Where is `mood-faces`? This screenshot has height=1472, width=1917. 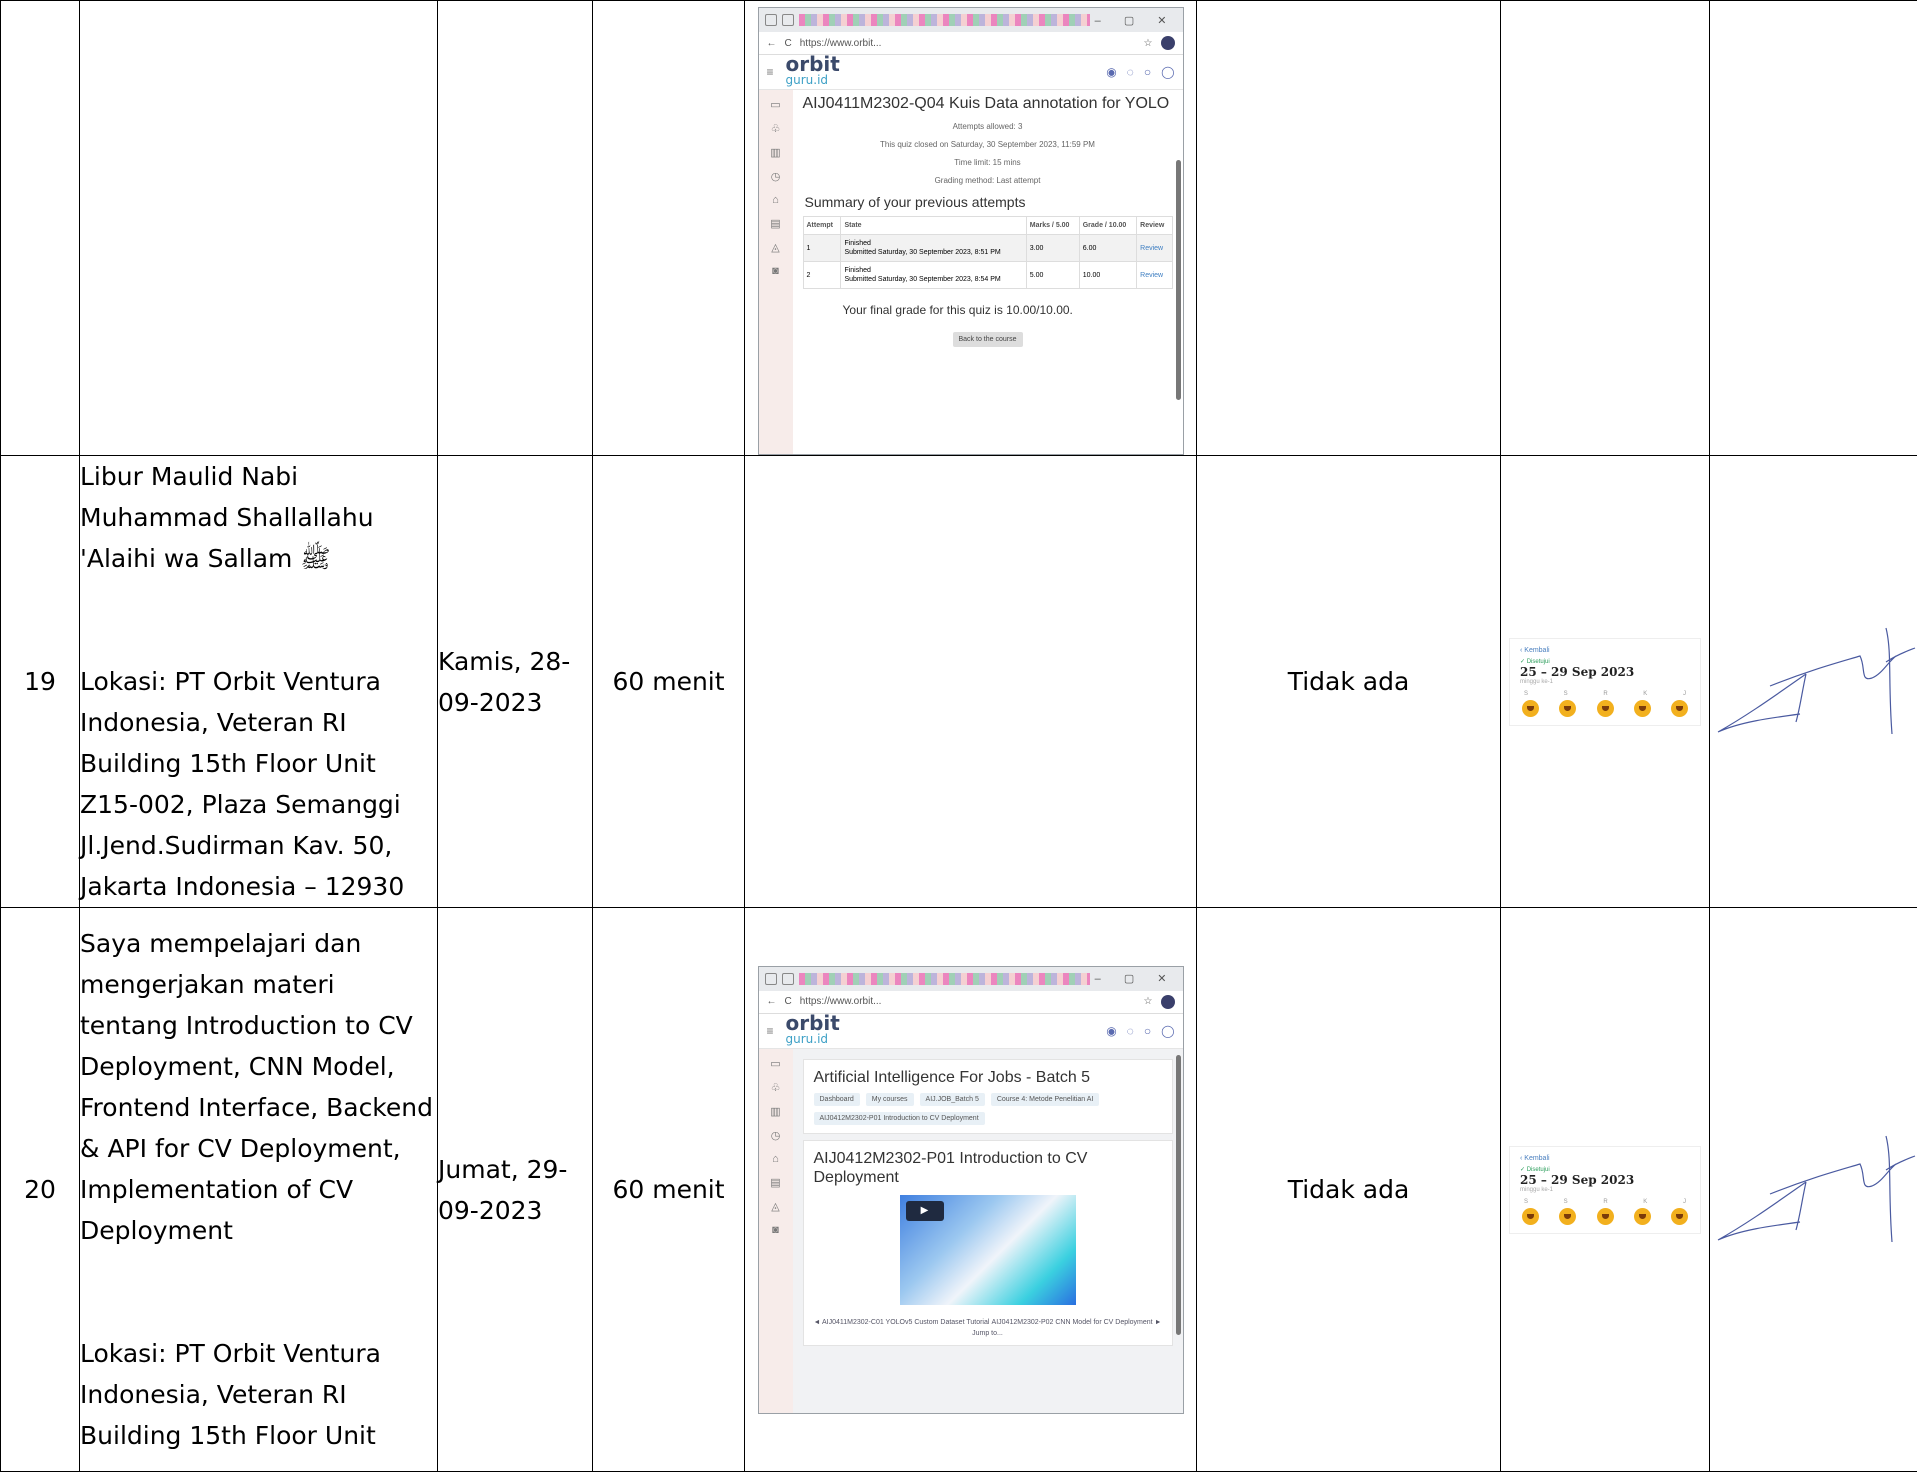
mood-faces is located at coordinates (1605, 708).